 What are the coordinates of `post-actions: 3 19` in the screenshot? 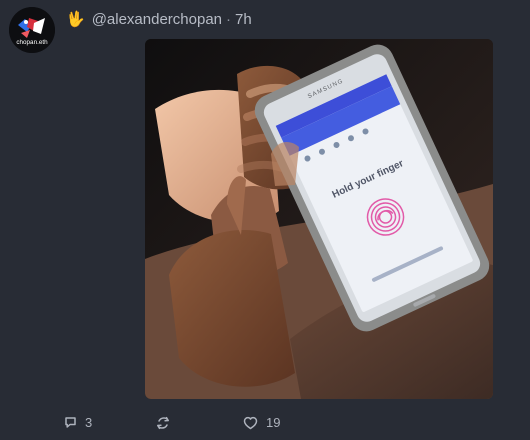 It's located at (172, 422).